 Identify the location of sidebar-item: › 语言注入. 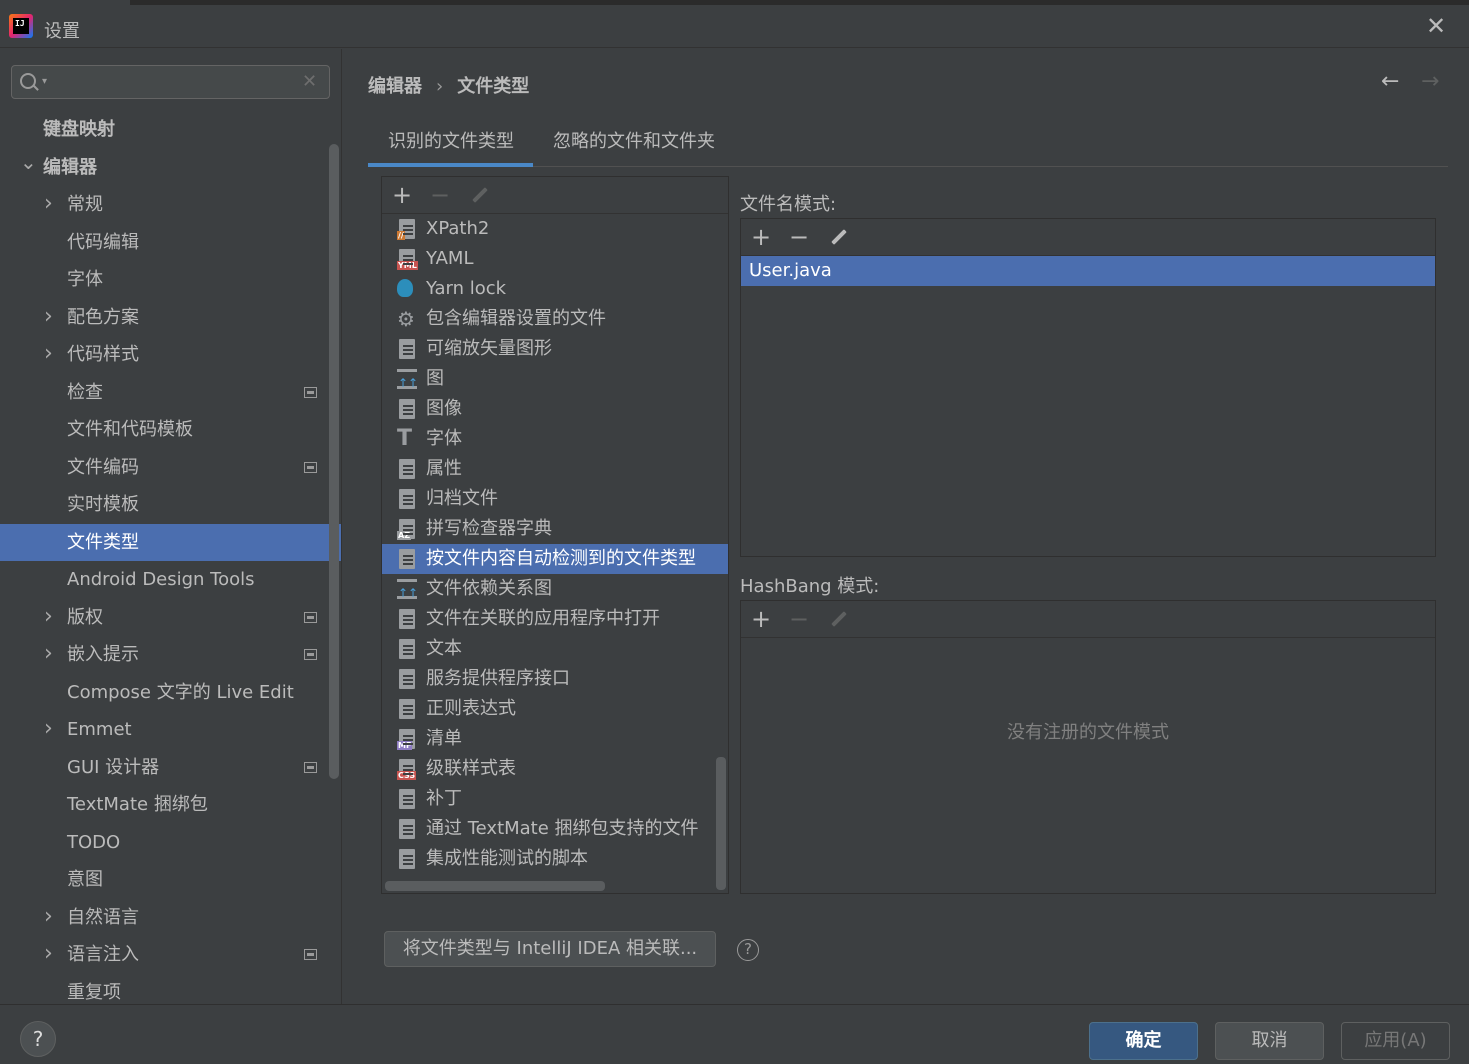
(170, 954).